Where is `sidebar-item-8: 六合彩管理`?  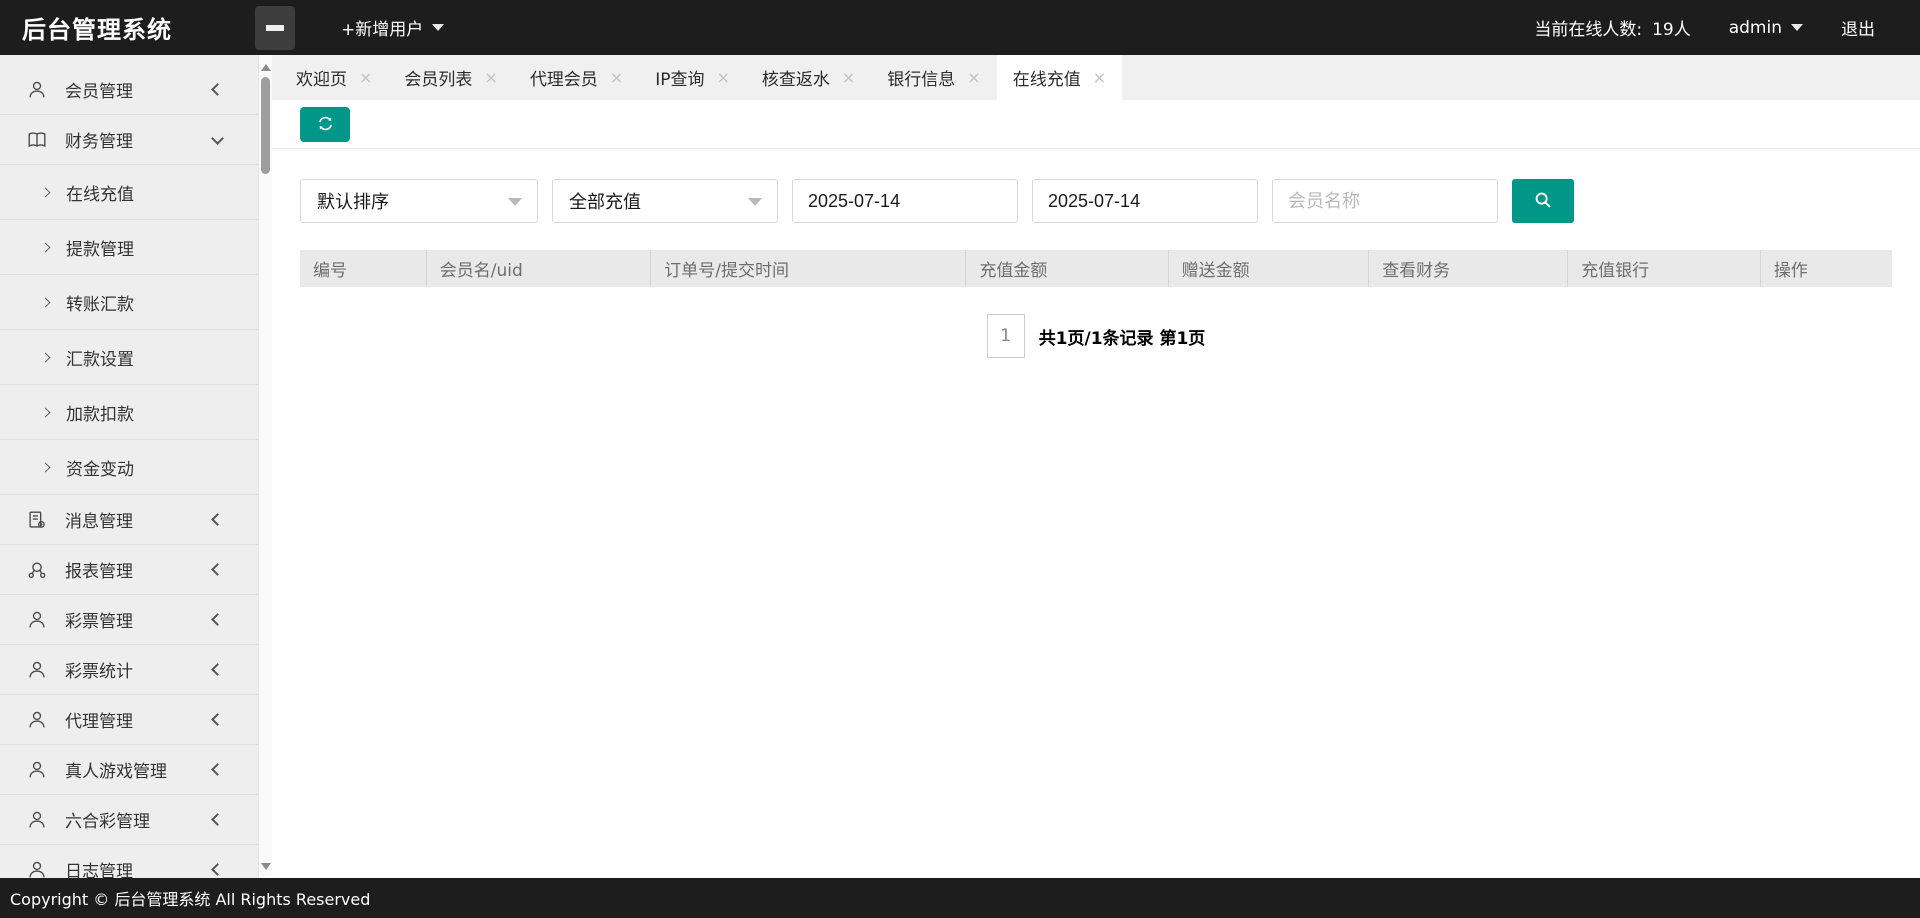
sidebar-item-8: 六合彩管理 is located at coordinates (129, 820).